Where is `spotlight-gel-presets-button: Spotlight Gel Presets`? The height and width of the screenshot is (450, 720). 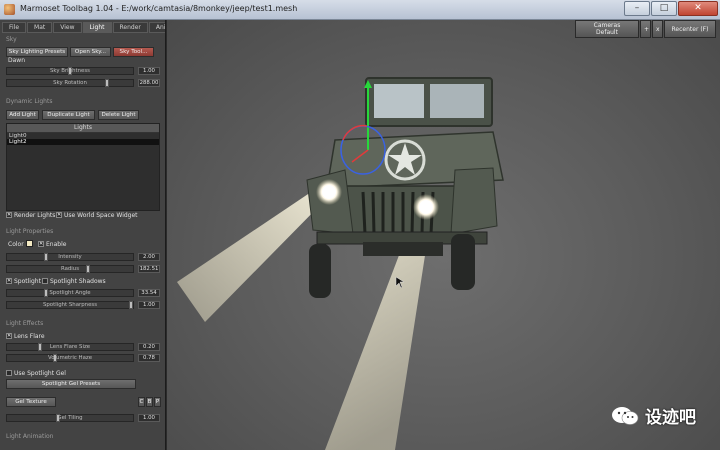
spotlight-gel-presets-button: Spotlight Gel Presets is located at coordinates (71, 384).